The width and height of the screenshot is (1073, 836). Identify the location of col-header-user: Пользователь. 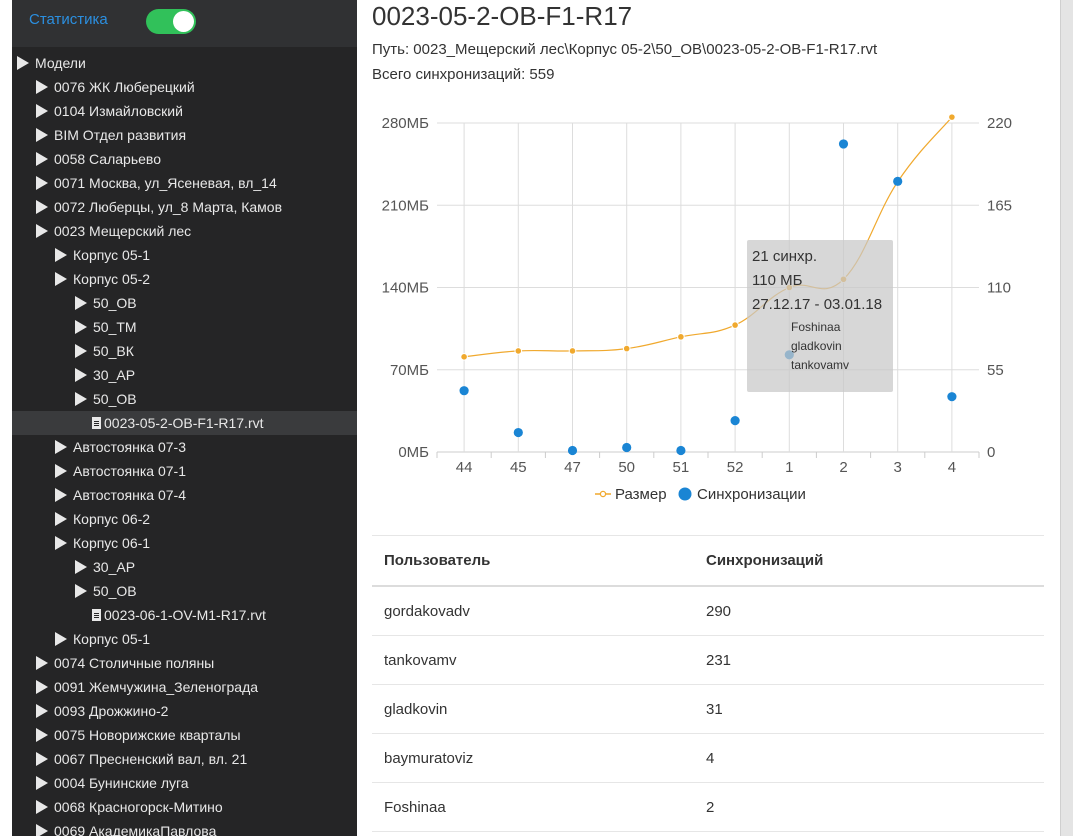
(533, 561).